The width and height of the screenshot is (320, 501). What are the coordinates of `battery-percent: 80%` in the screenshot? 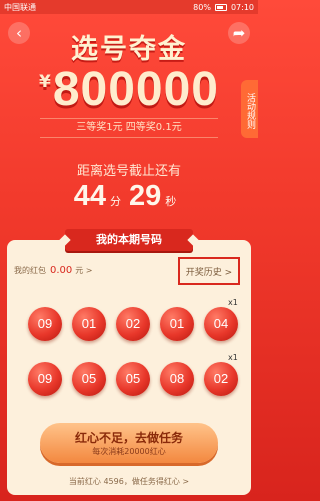 It's located at (202, 7).